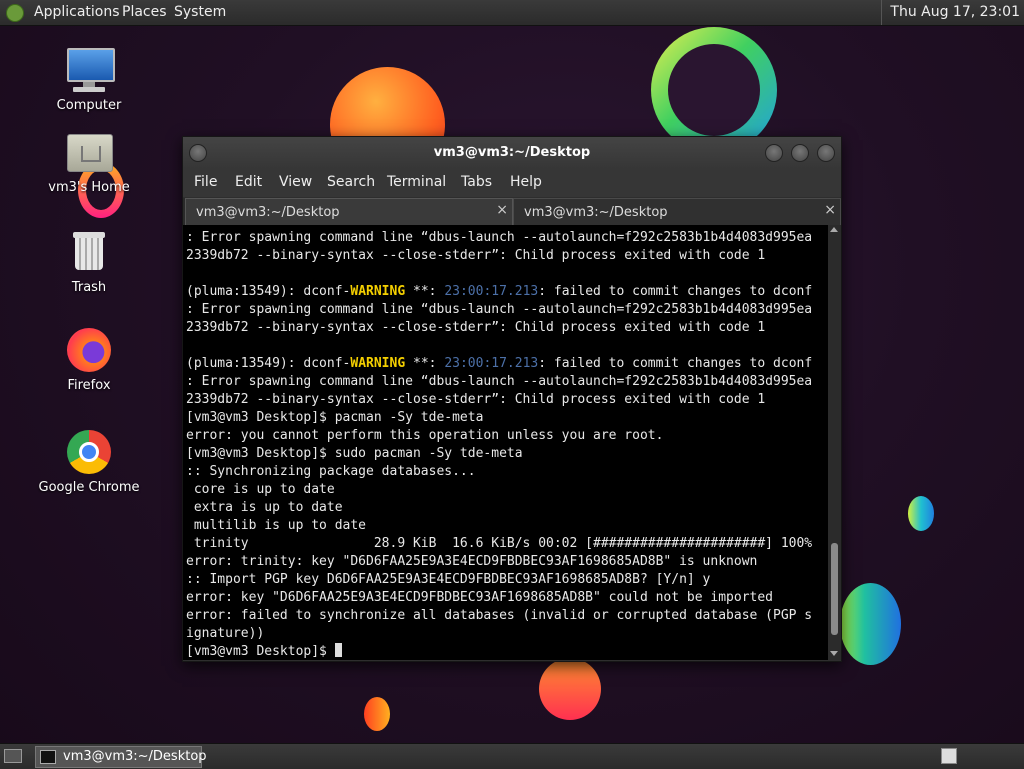 Image resolution: width=1024 pixels, height=769 pixels. I want to click on window-titlebar: vm3@vm3:~/Desktop, so click(512, 153).